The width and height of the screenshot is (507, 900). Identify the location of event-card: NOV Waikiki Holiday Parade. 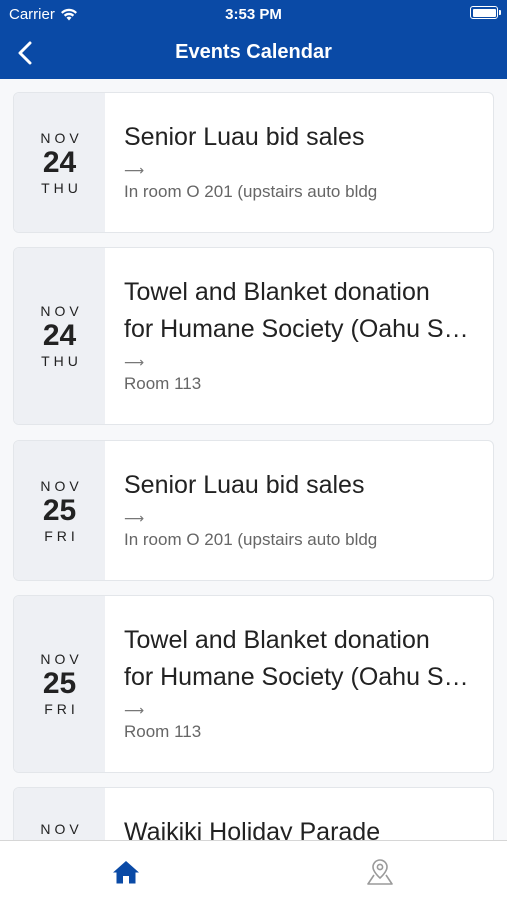
(253, 813).